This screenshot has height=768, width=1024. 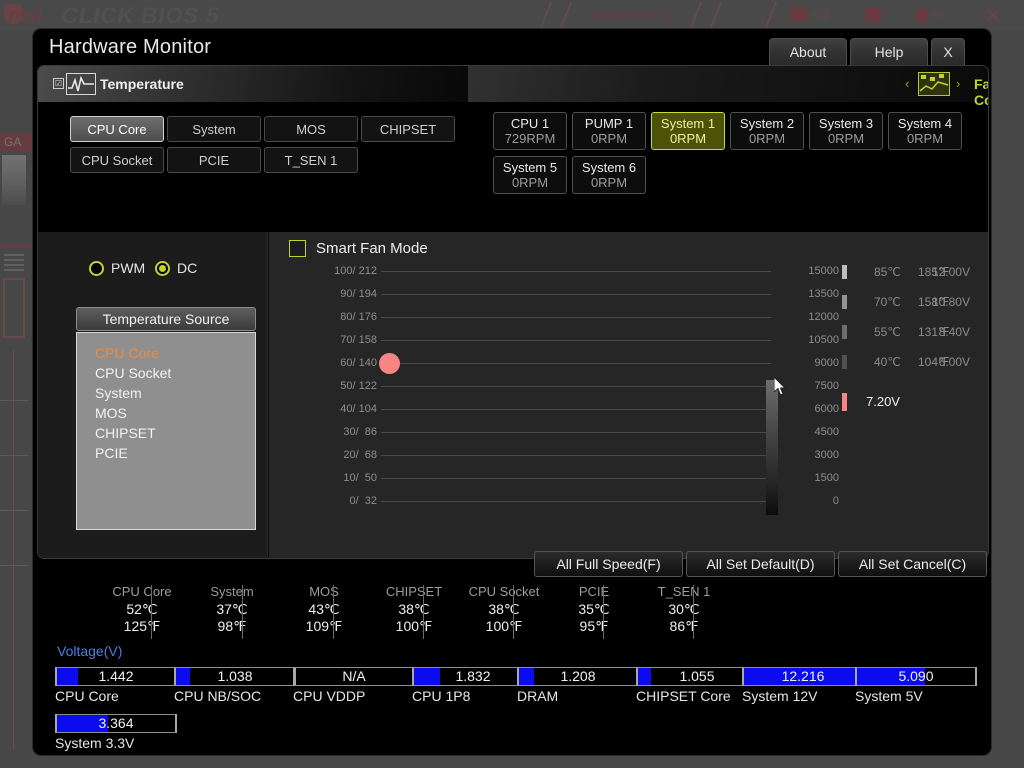 What do you see at coordinates (358, 317) in the screenshot?
I see `axis-tick: 80/ 176` at bounding box center [358, 317].